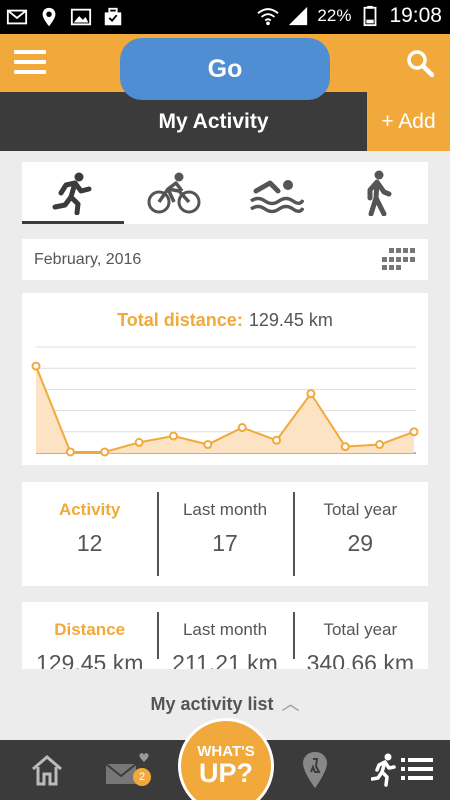 The height and width of the screenshot is (800, 450). What do you see at coordinates (49, 17) in the screenshot?
I see `location-icon` at bounding box center [49, 17].